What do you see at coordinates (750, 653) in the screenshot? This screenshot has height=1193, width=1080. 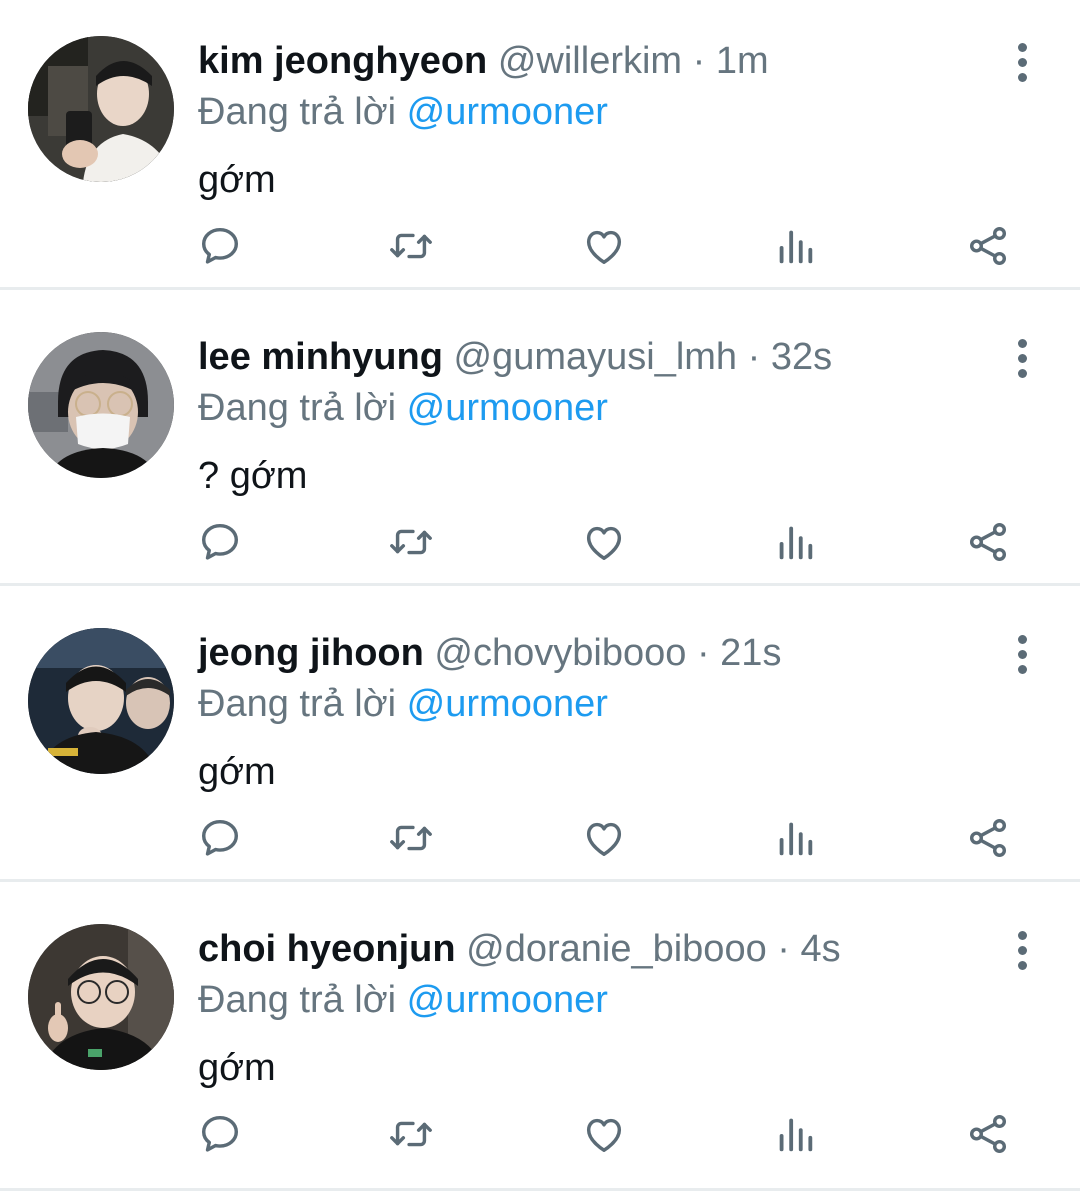 I see `timestamp: 21s` at bounding box center [750, 653].